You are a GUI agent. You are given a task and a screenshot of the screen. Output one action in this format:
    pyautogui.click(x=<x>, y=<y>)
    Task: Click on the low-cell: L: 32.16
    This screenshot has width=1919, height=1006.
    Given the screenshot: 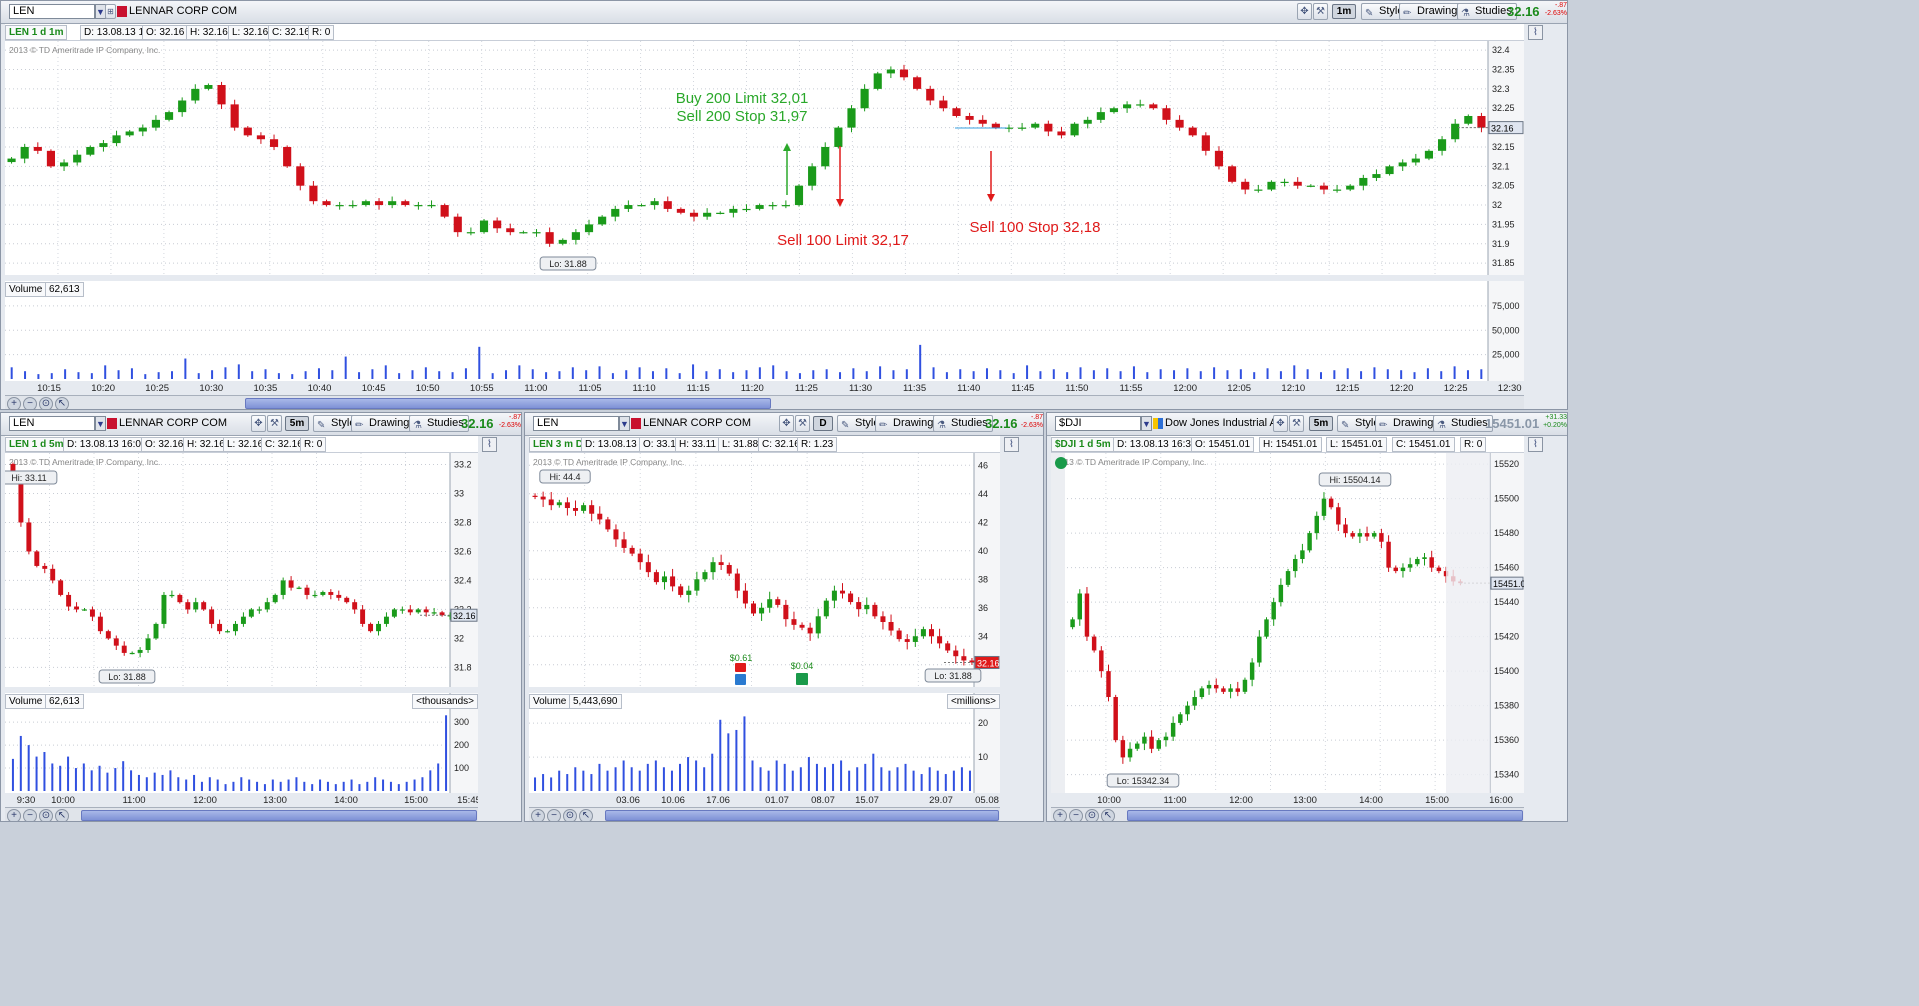 What is the action you would take?
    pyautogui.click(x=250, y=32)
    